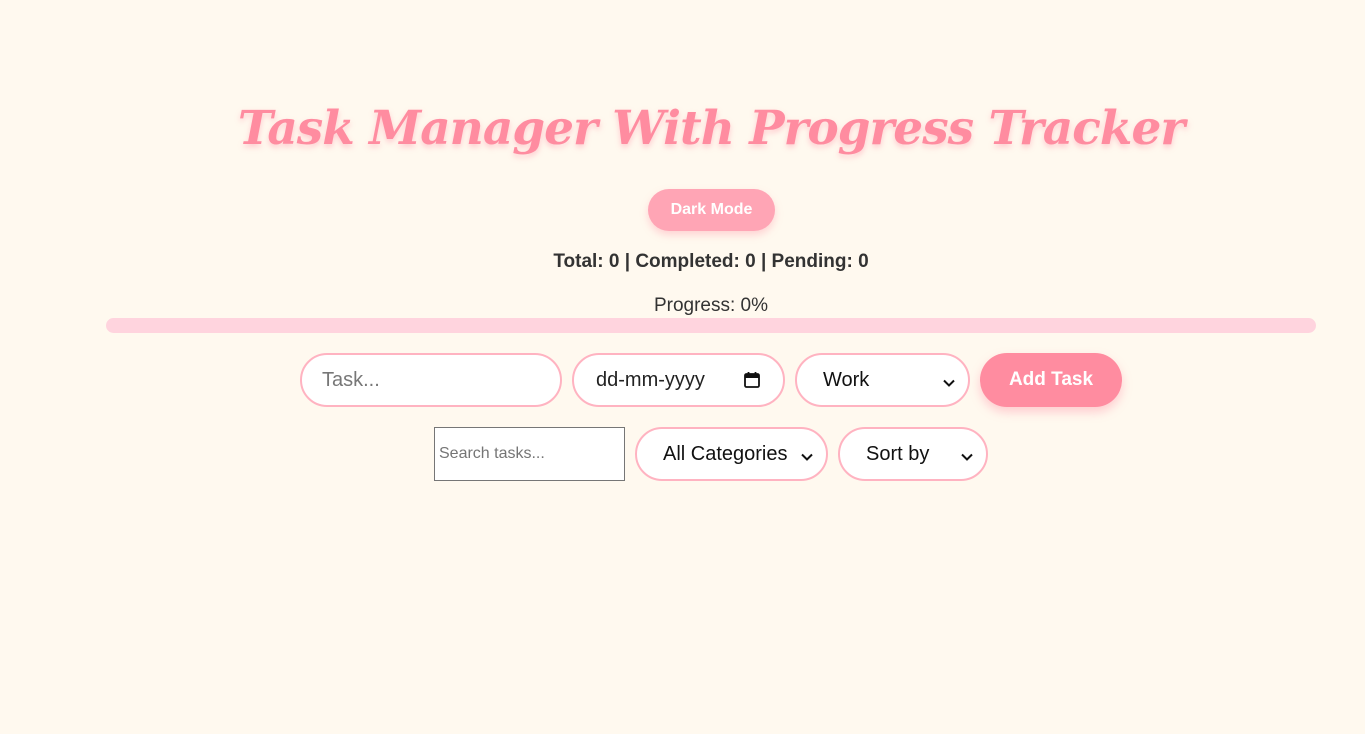  I want to click on category-select: Work, so click(882, 380).